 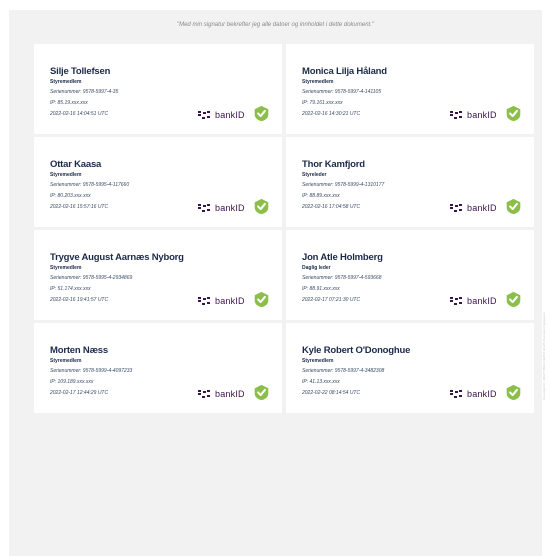 I want to click on signer-serial: Serienummer: 9578-5997-4-3482308, so click(x=343, y=371).